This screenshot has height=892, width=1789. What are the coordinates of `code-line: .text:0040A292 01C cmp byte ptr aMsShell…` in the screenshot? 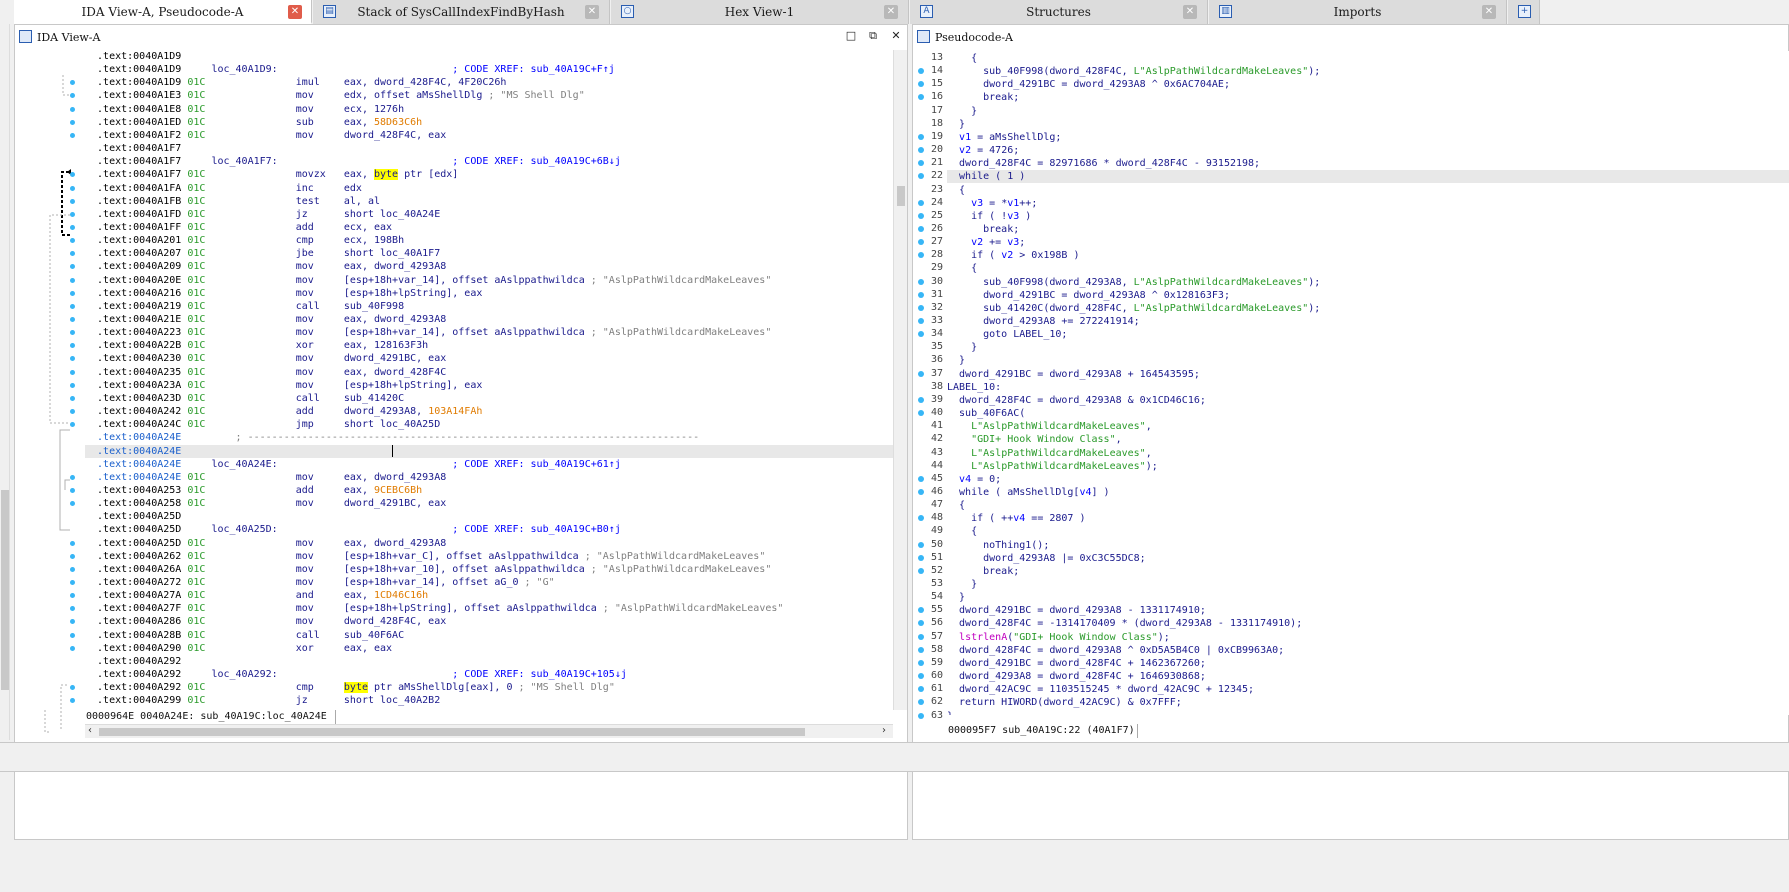 It's located at (489, 687).